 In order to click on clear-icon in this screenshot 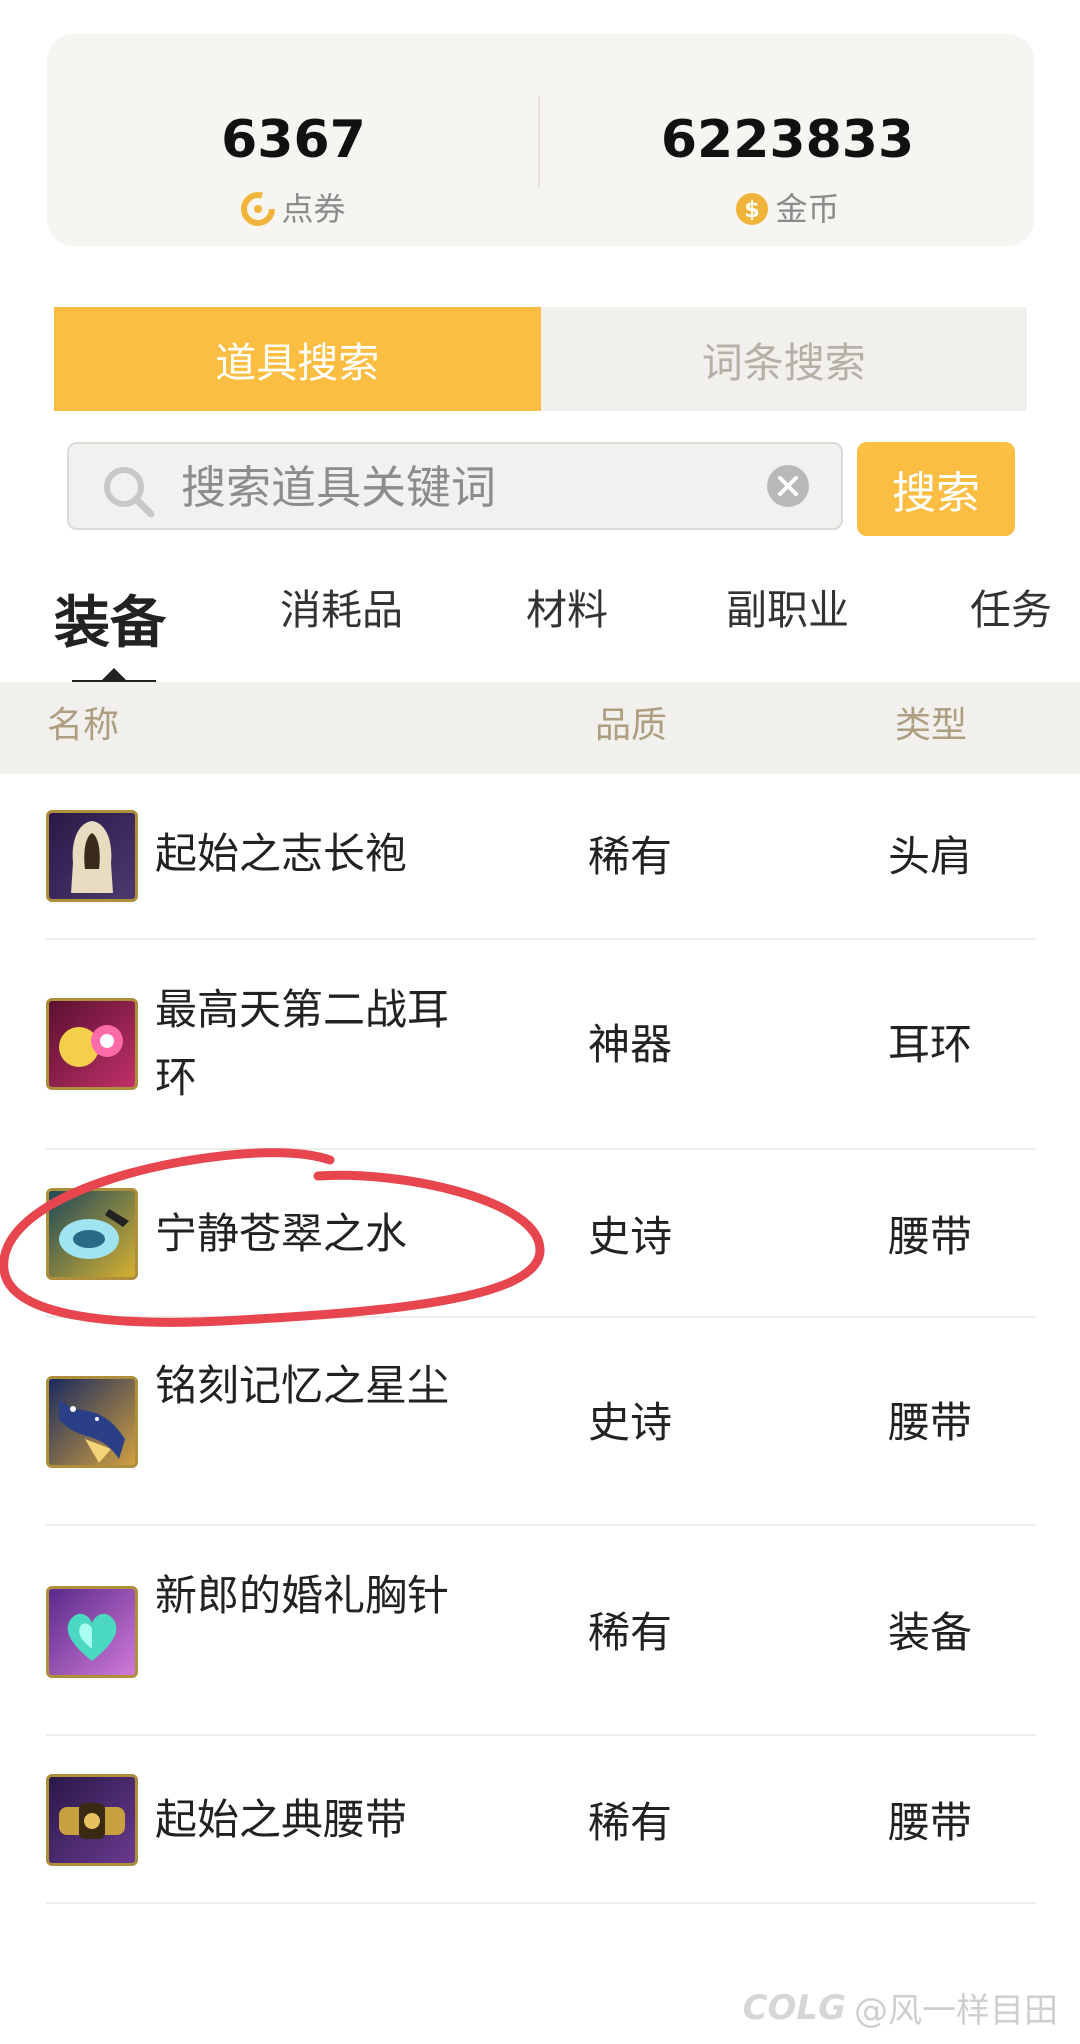, I will do `click(788, 486)`.